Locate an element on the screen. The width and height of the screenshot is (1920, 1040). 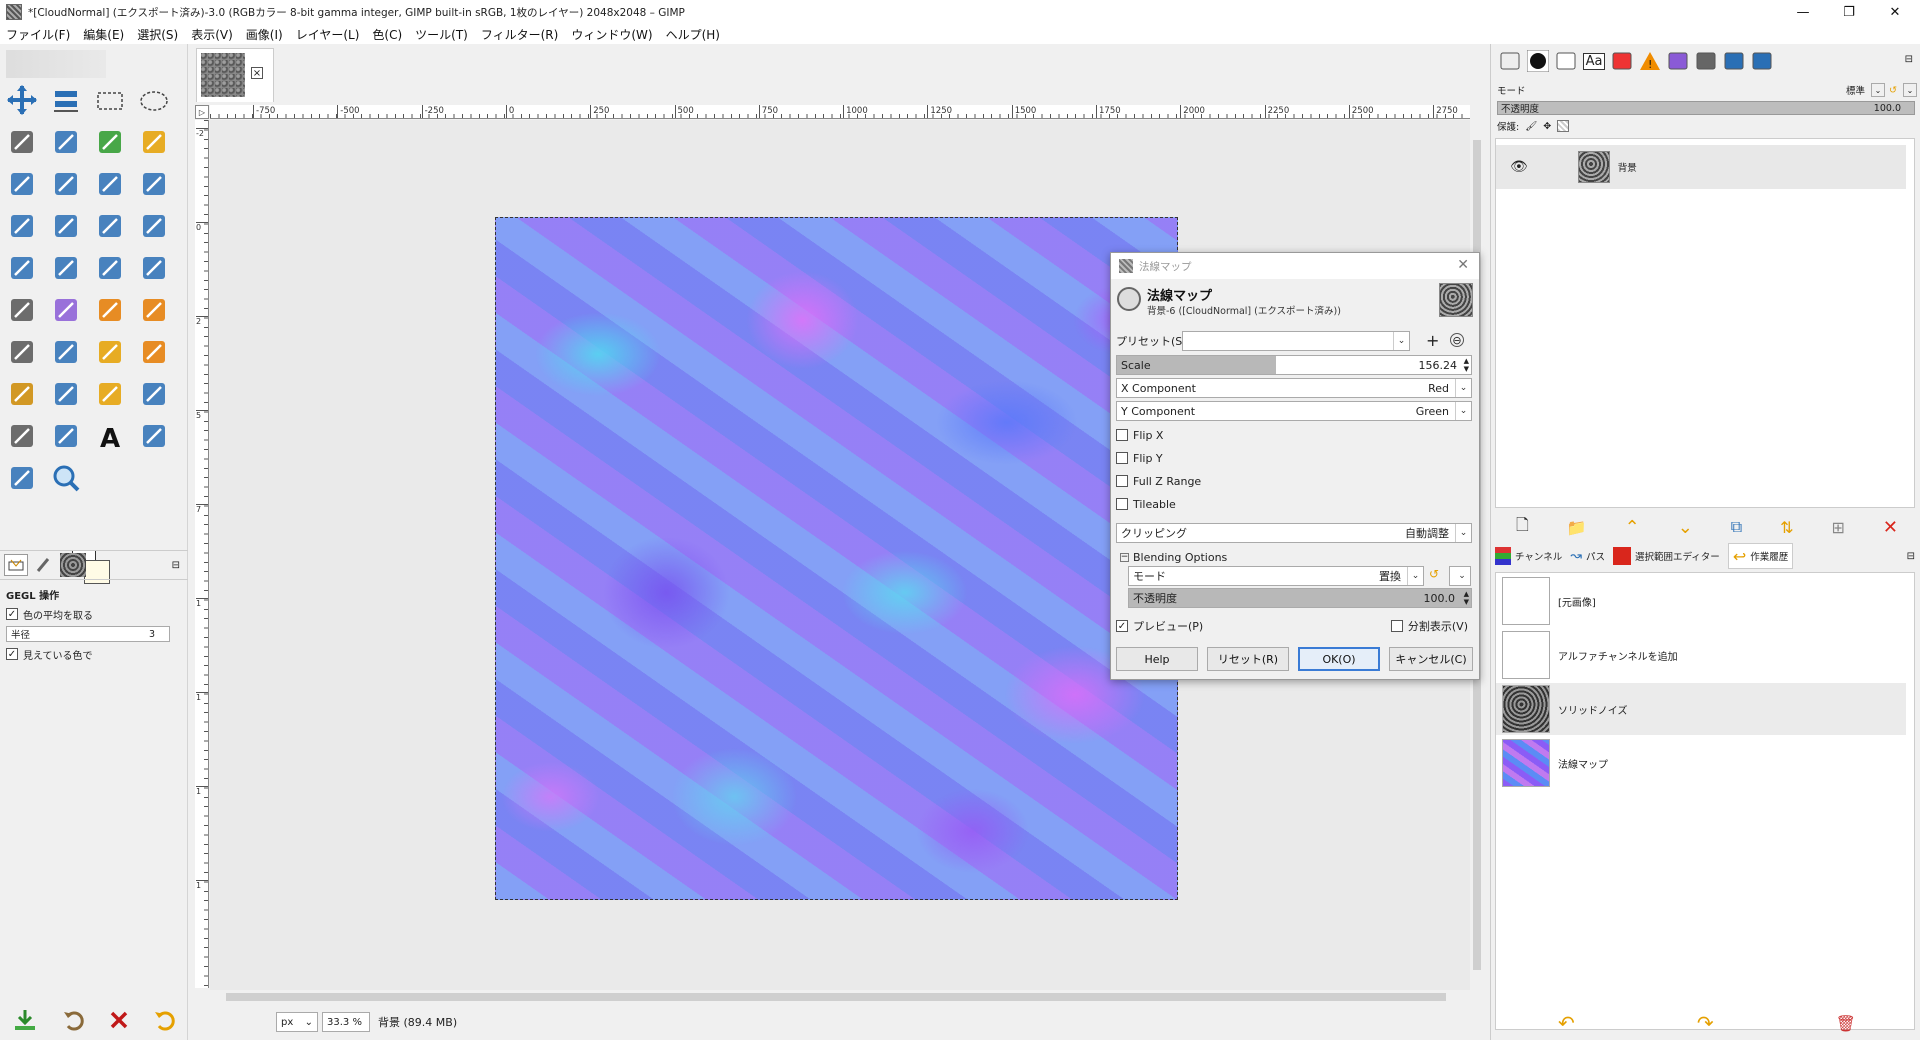
image-tab-thumb is located at coordinates (73, 565).